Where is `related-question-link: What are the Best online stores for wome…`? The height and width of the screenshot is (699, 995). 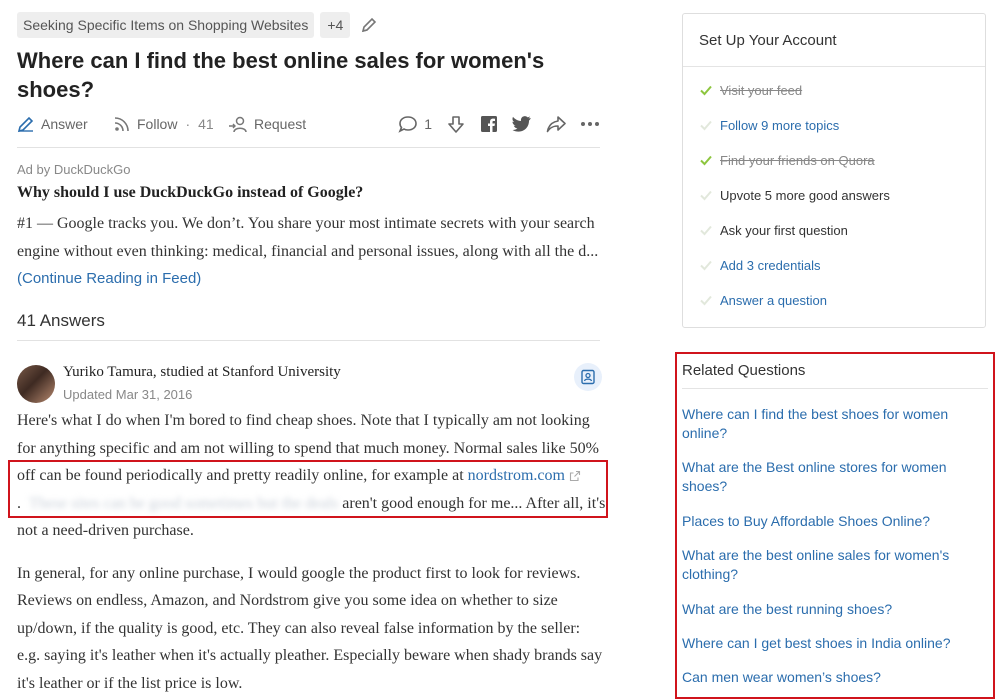
related-question-link: What are the Best online stores for wome… is located at coordinates (827, 477).